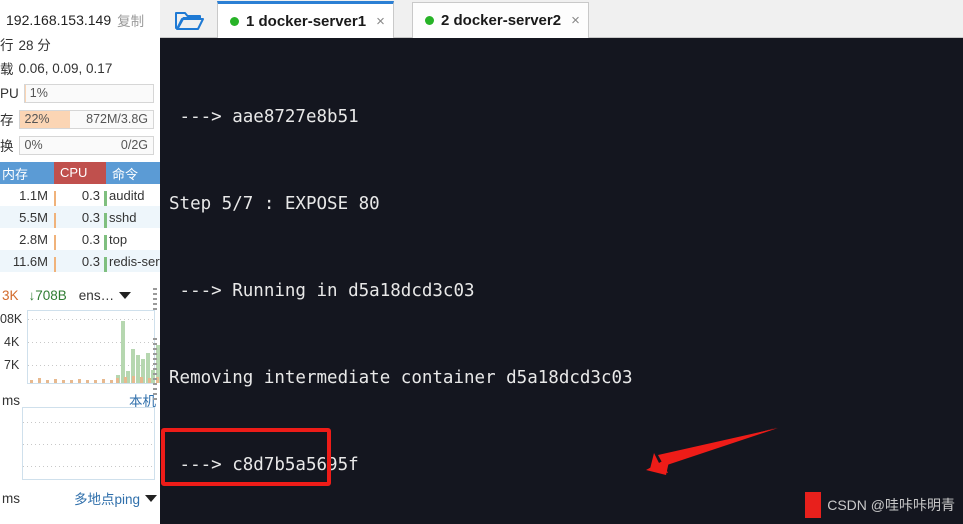  I want to click on memory-label: 存, so click(7, 120).